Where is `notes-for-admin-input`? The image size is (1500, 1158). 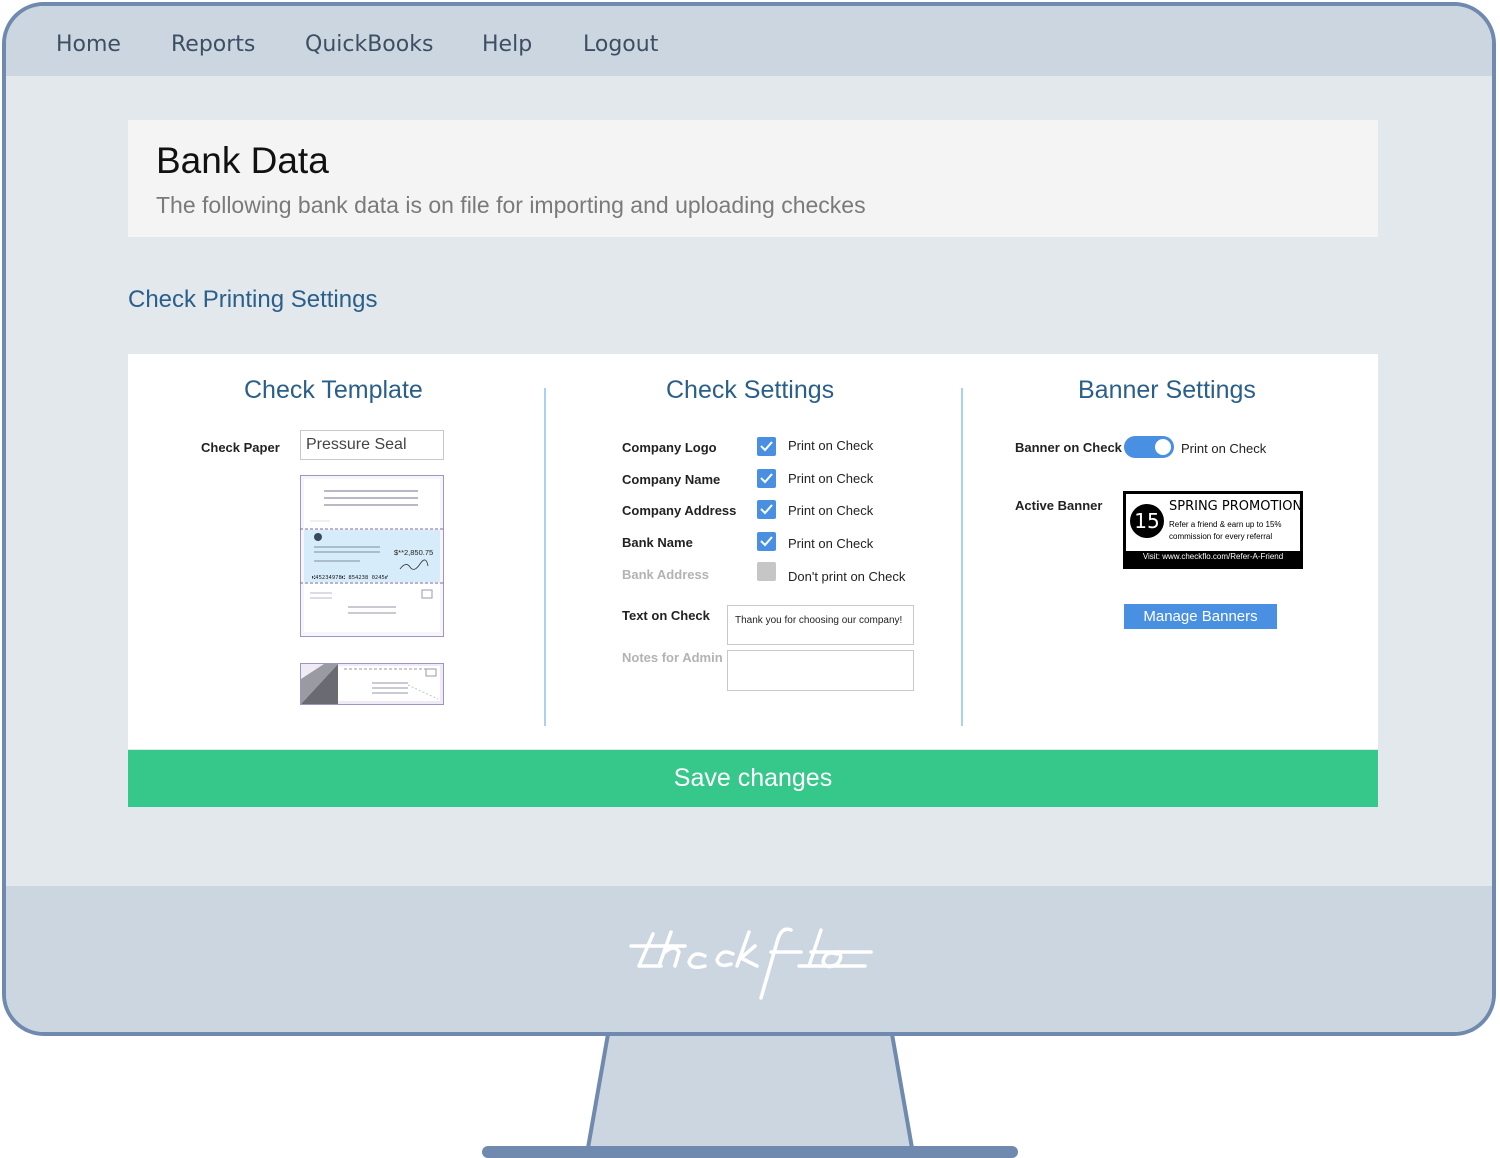 notes-for-admin-input is located at coordinates (820, 670).